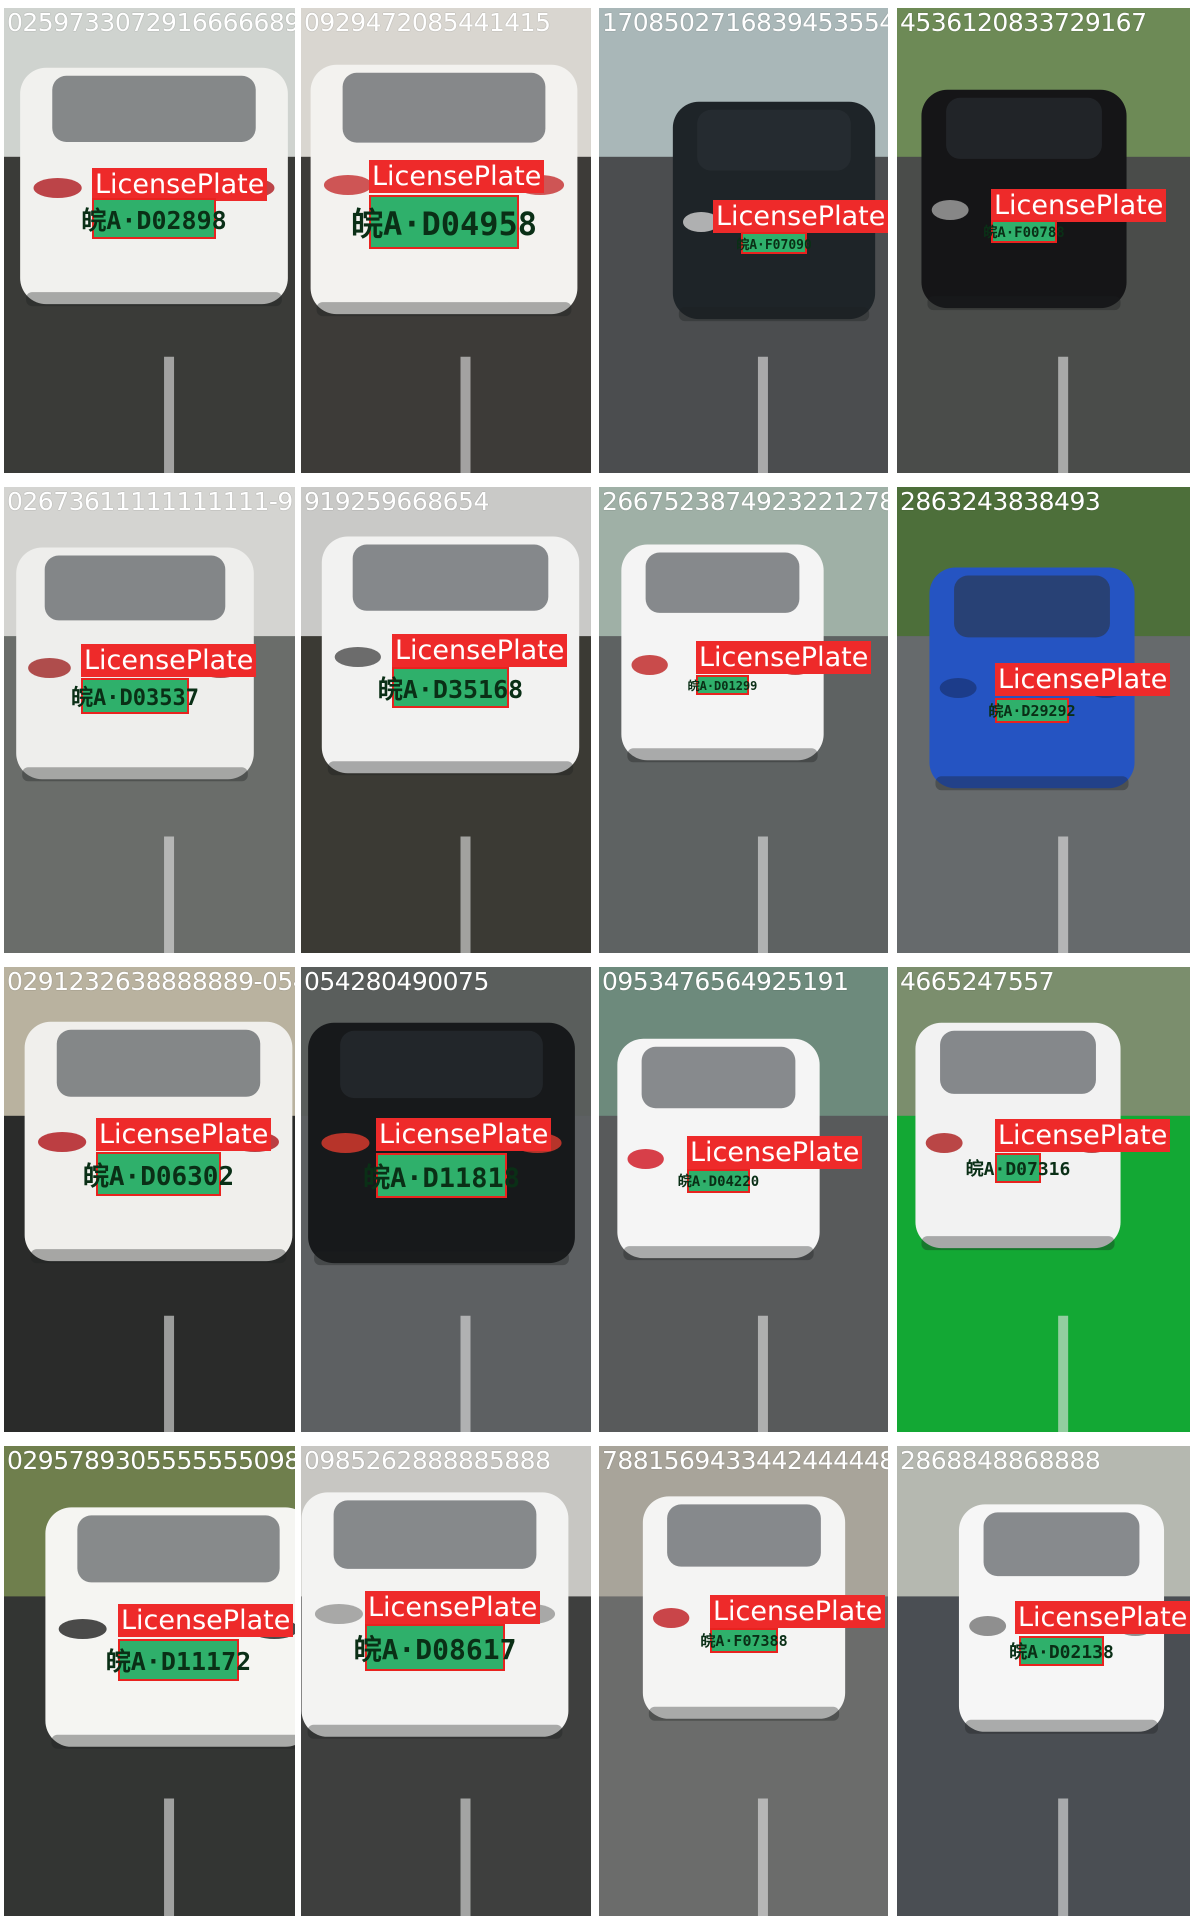 The image size is (1192, 1920). I want to click on license-plate-text: 皖A·D02898, so click(154, 220).